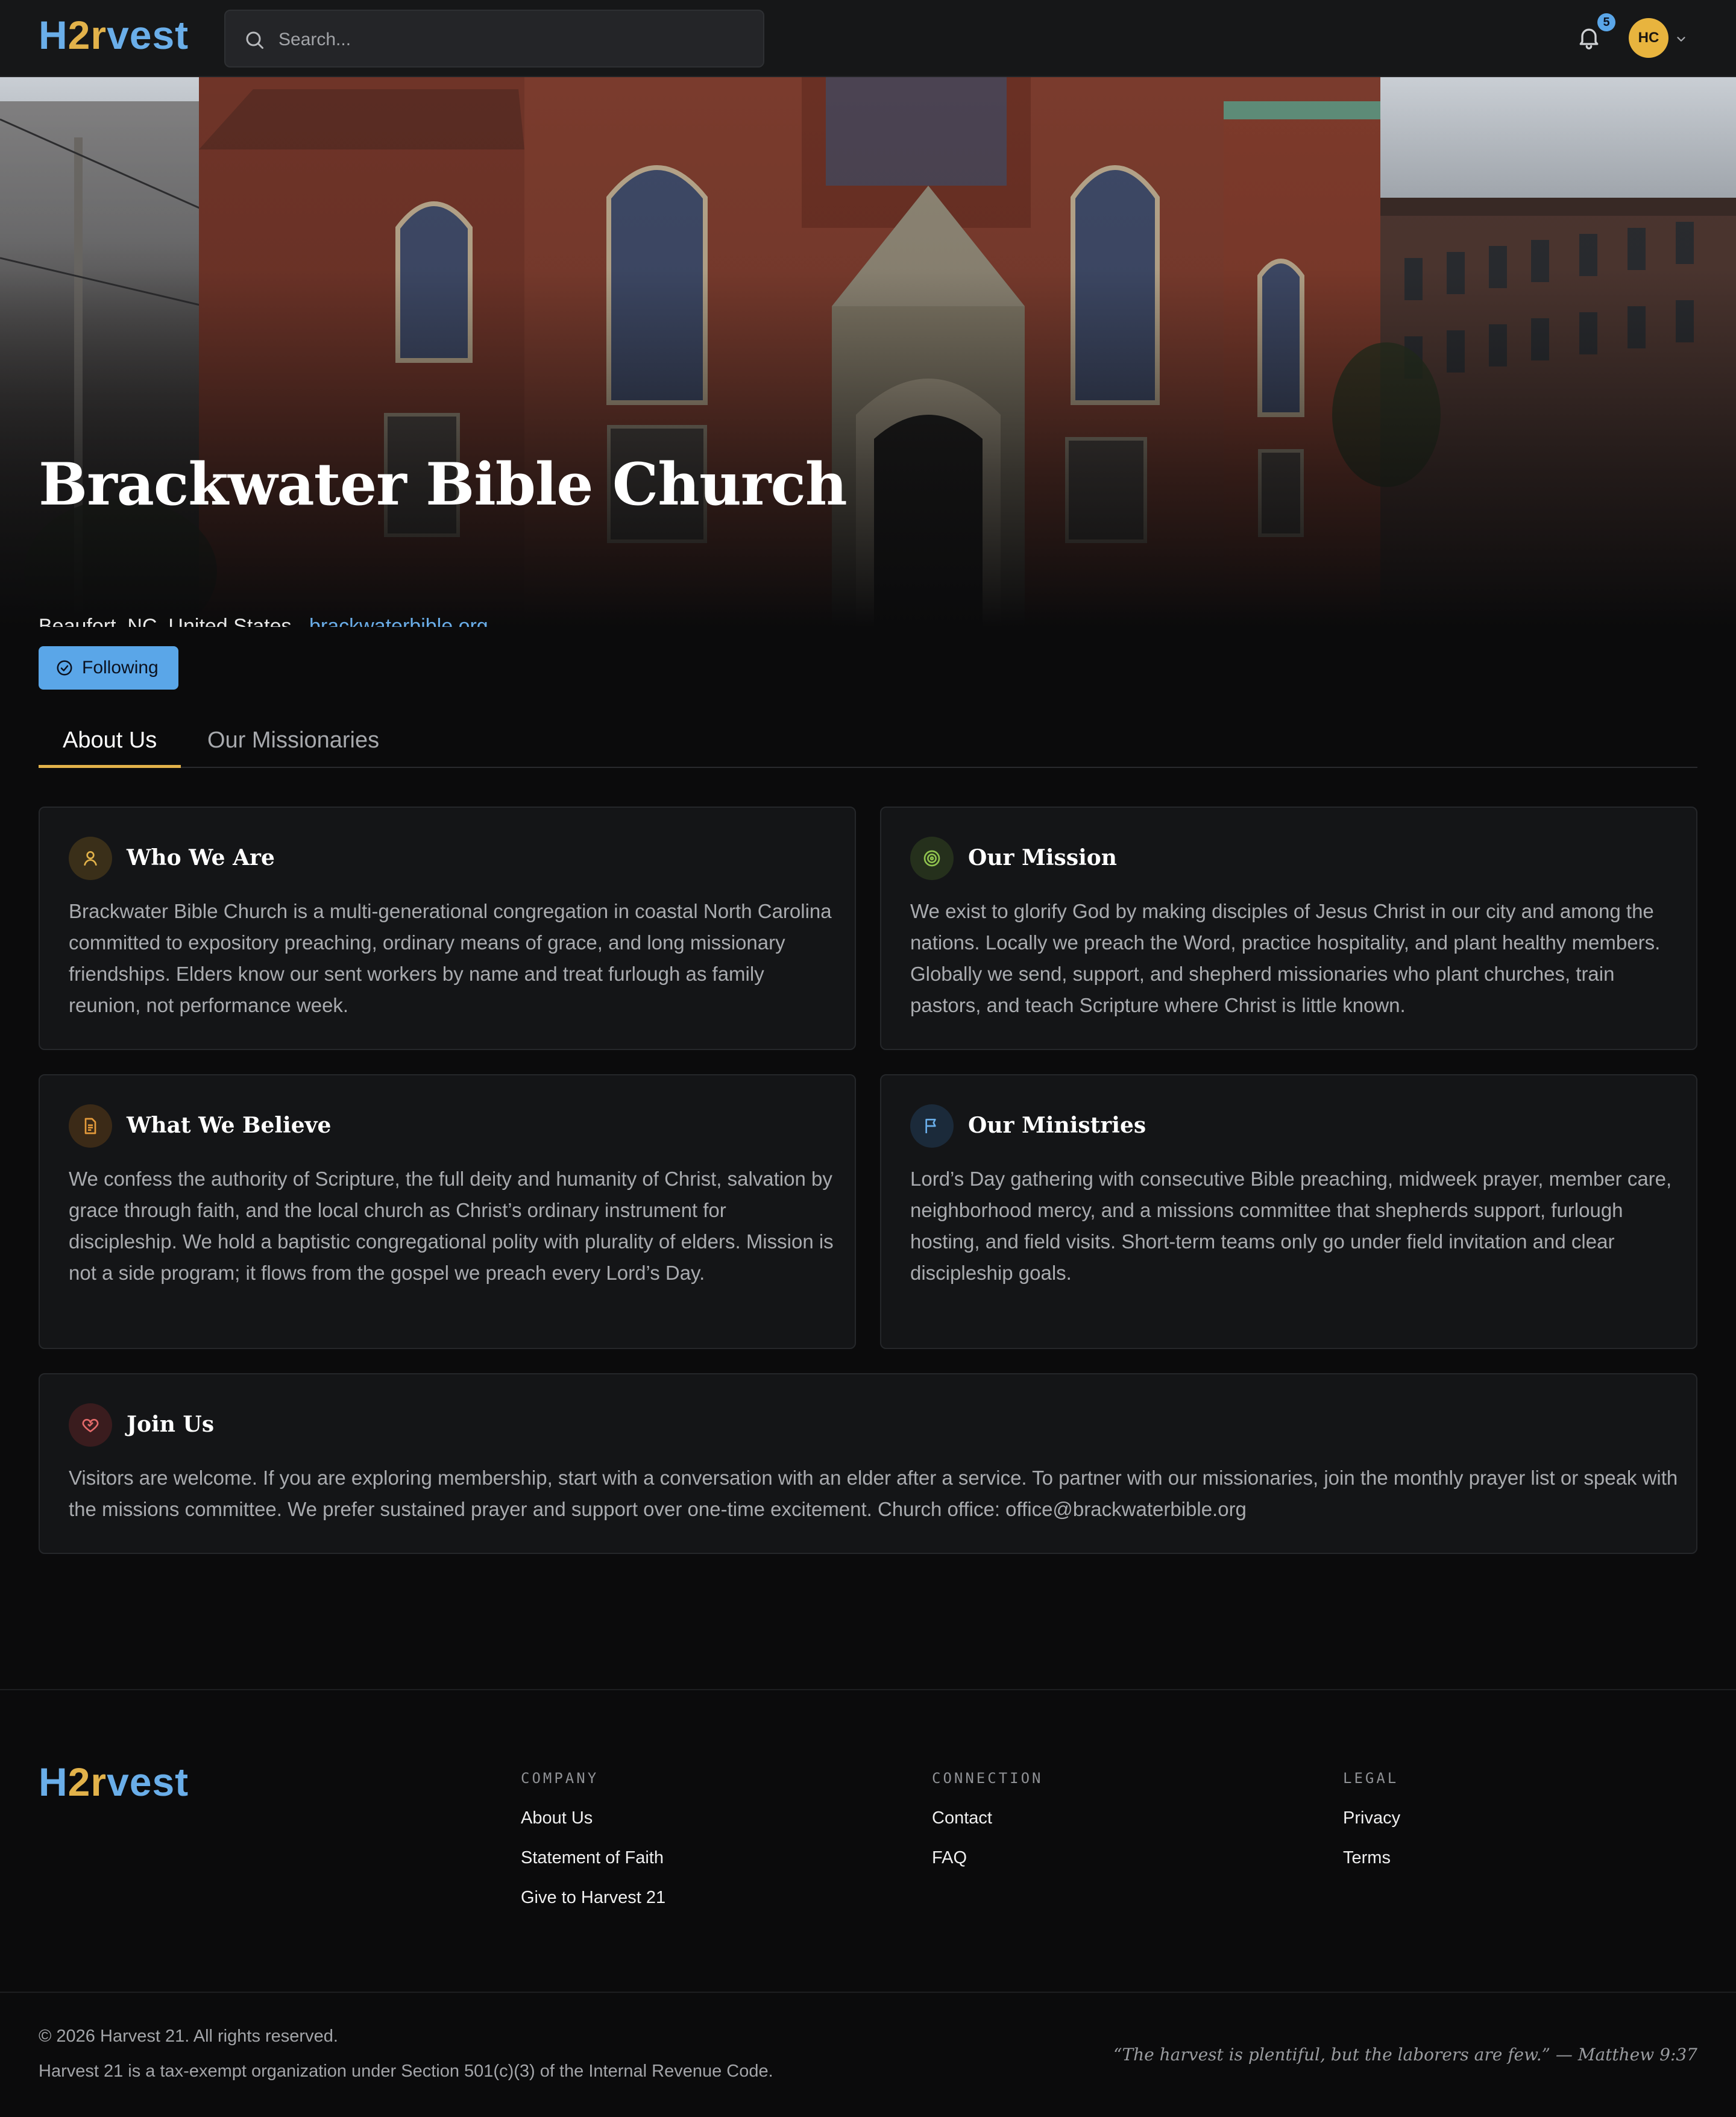 Image resolution: width=1736 pixels, height=2117 pixels. What do you see at coordinates (165, 621) in the screenshot?
I see `church-location: Beaufort, NC, United States` at bounding box center [165, 621].